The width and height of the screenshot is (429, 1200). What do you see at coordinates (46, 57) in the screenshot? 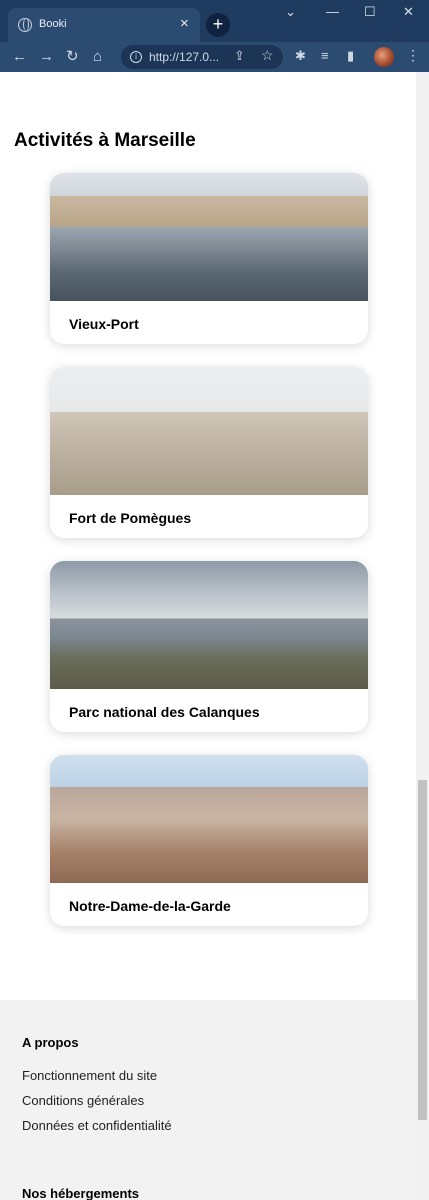
I see `forward-icon: →` at bounding box center [46, 57].